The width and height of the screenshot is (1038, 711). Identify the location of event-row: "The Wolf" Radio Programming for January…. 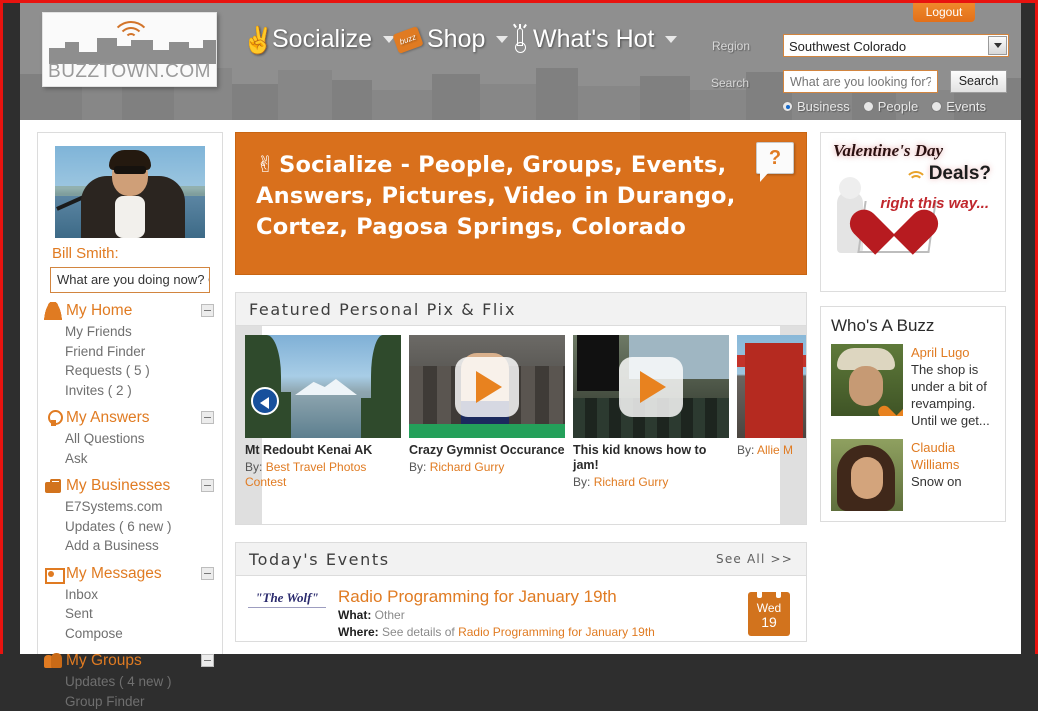
(521, 608).